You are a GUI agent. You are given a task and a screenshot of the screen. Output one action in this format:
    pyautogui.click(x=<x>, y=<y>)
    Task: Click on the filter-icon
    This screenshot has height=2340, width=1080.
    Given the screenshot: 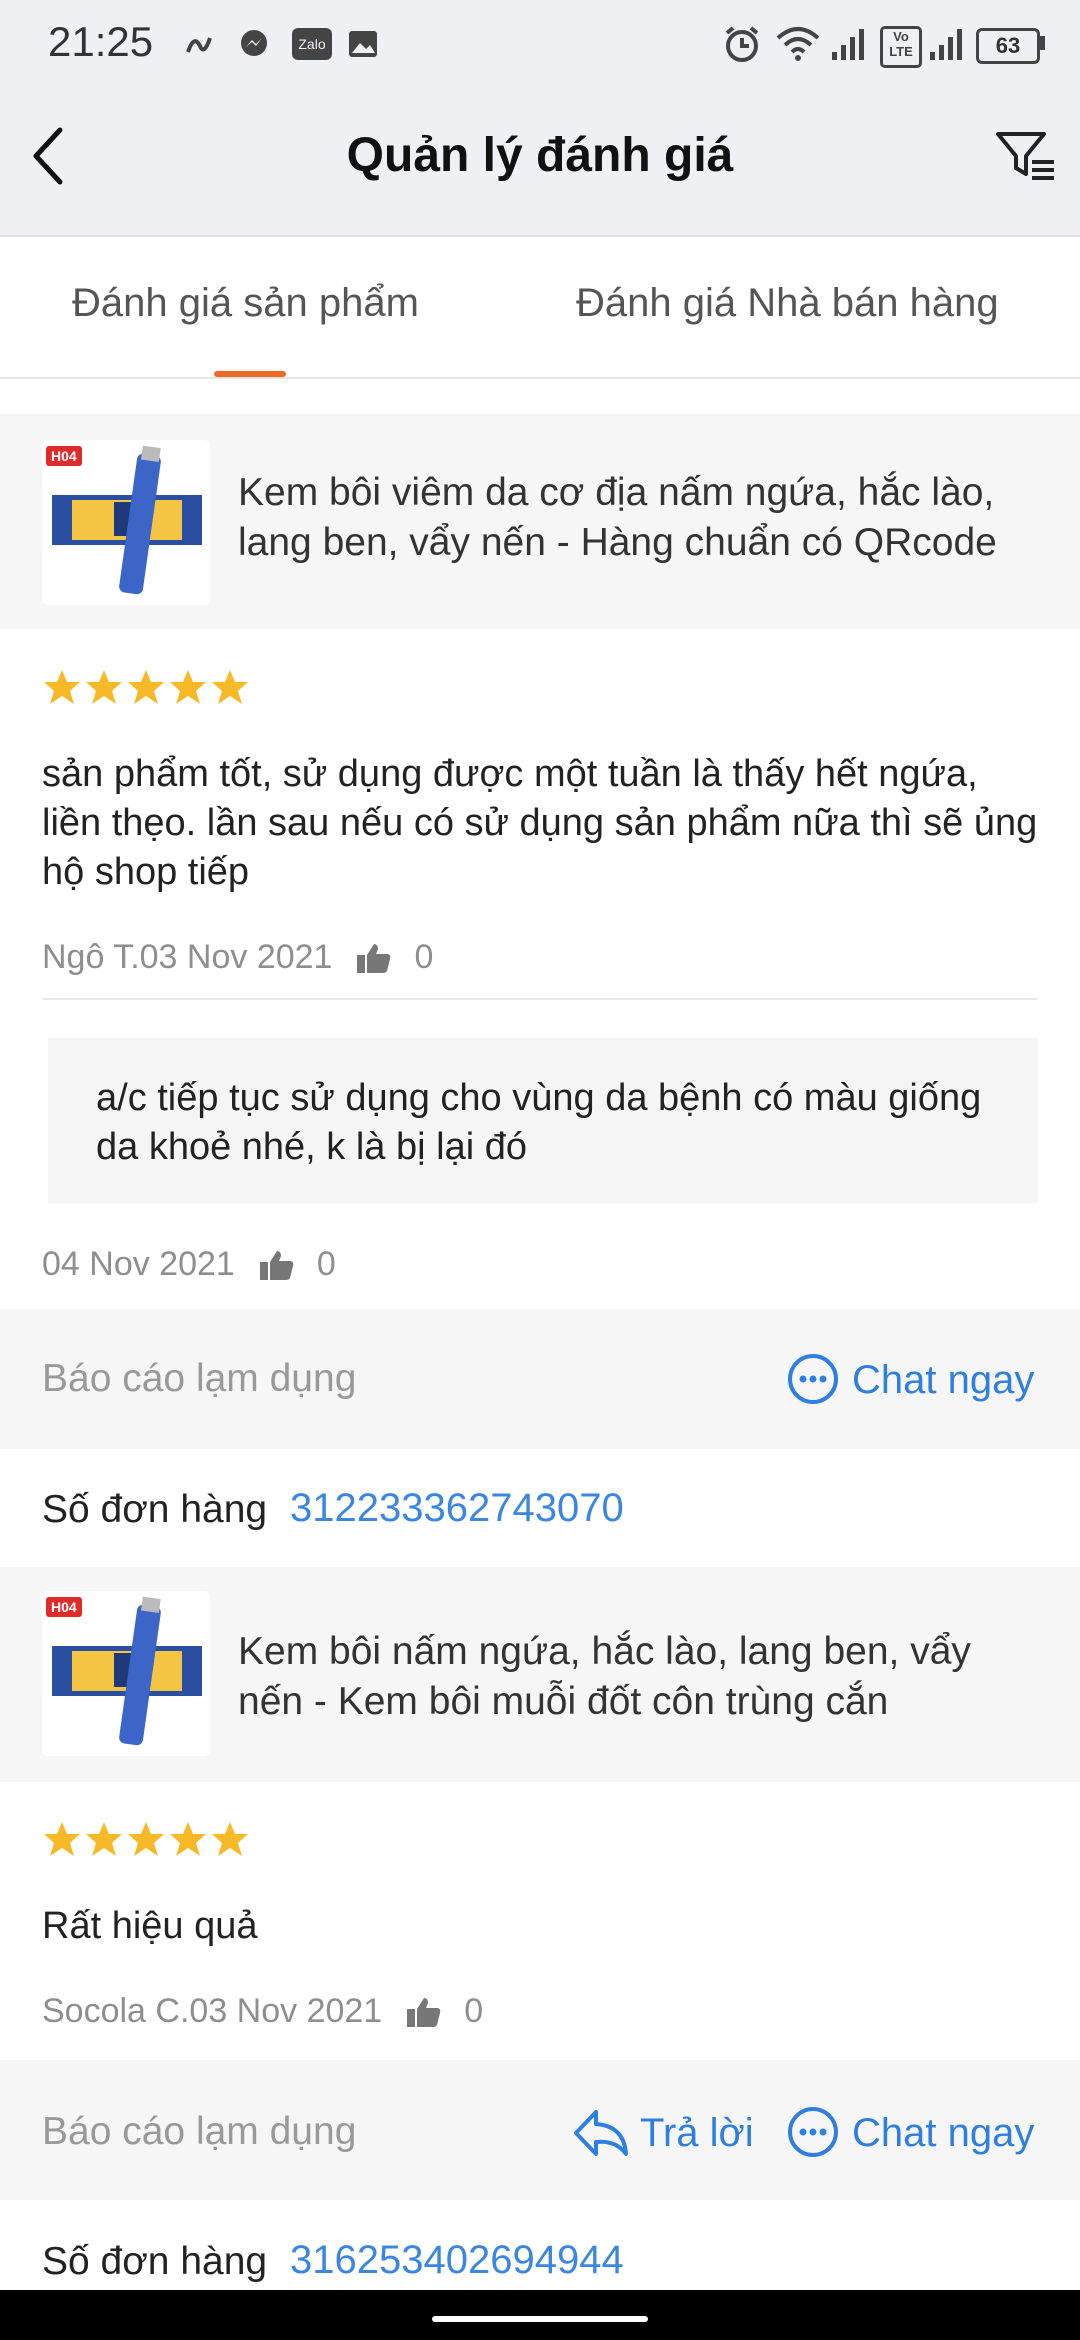 What is the action you would take?
    pyautogui.click(x=1026, y=156)
    